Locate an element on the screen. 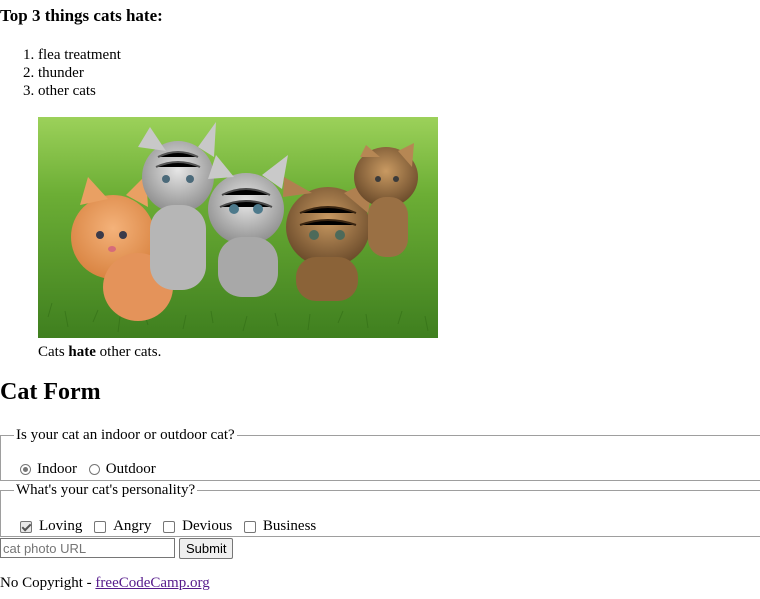 This screenshot has height=599, width=760. angry-option: Angry is located at coordinates (122, 526).